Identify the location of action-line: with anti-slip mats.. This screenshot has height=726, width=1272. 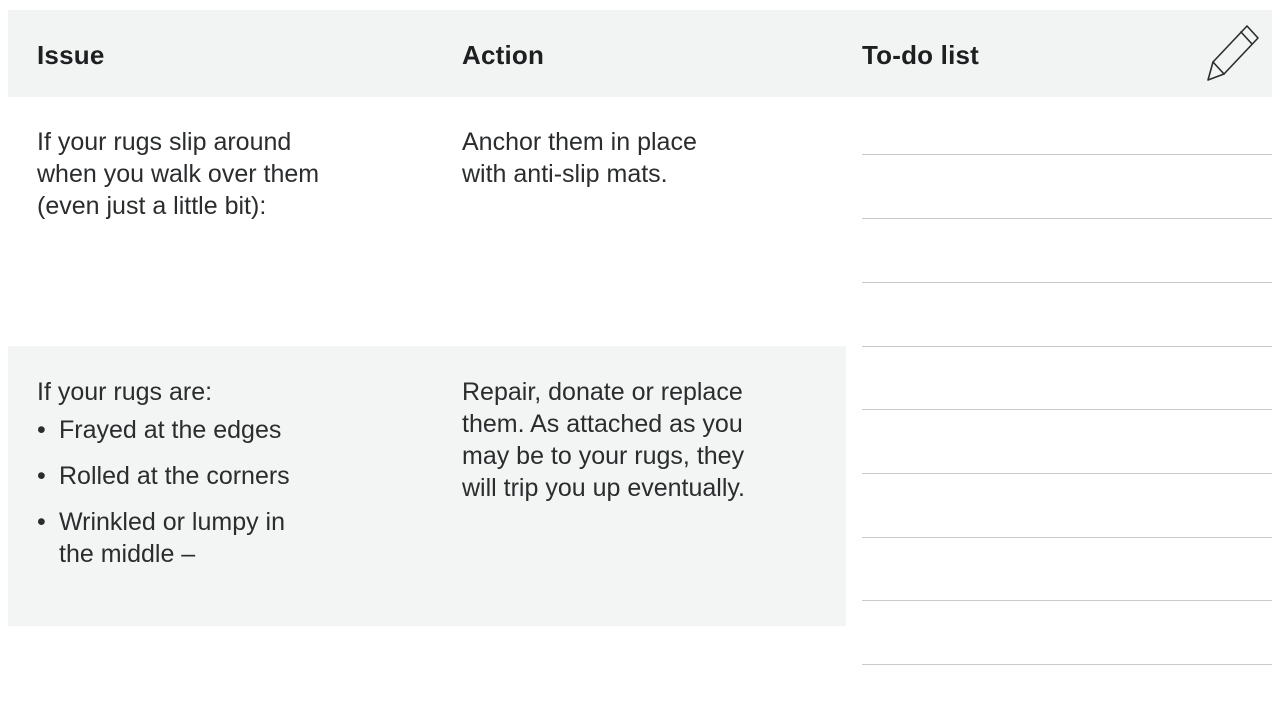
(565, 174).